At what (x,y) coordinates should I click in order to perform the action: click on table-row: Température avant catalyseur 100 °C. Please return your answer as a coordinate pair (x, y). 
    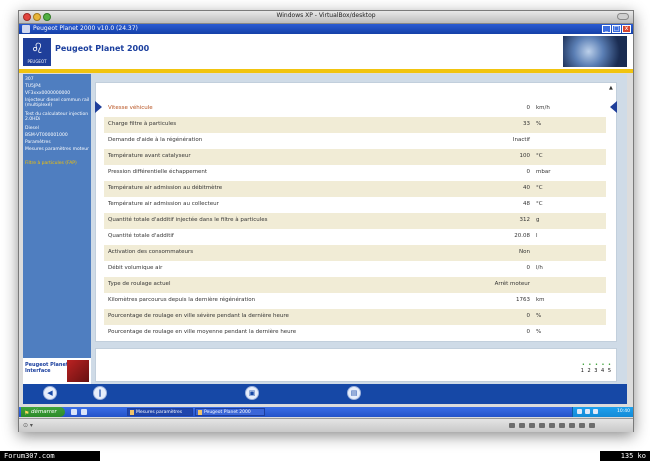
    Looking at the image, I should click on (355, 157).